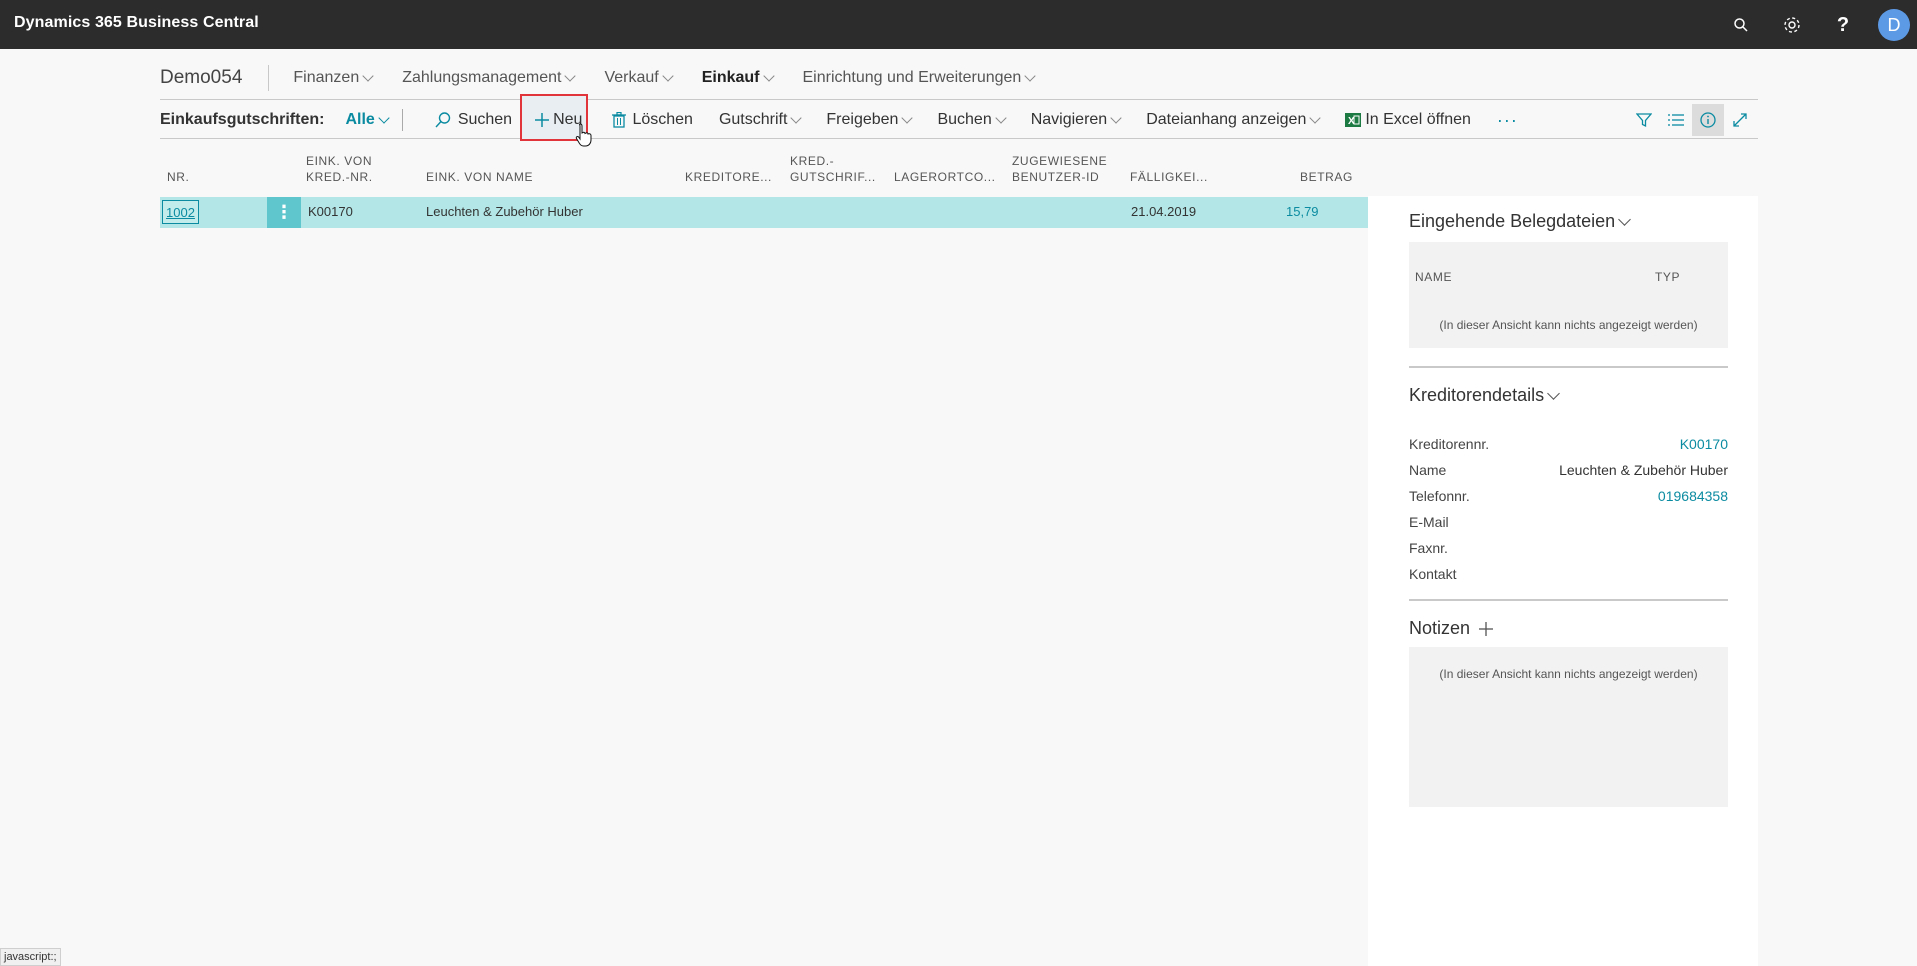  I want to click on info-icon, so click(1708, 120).